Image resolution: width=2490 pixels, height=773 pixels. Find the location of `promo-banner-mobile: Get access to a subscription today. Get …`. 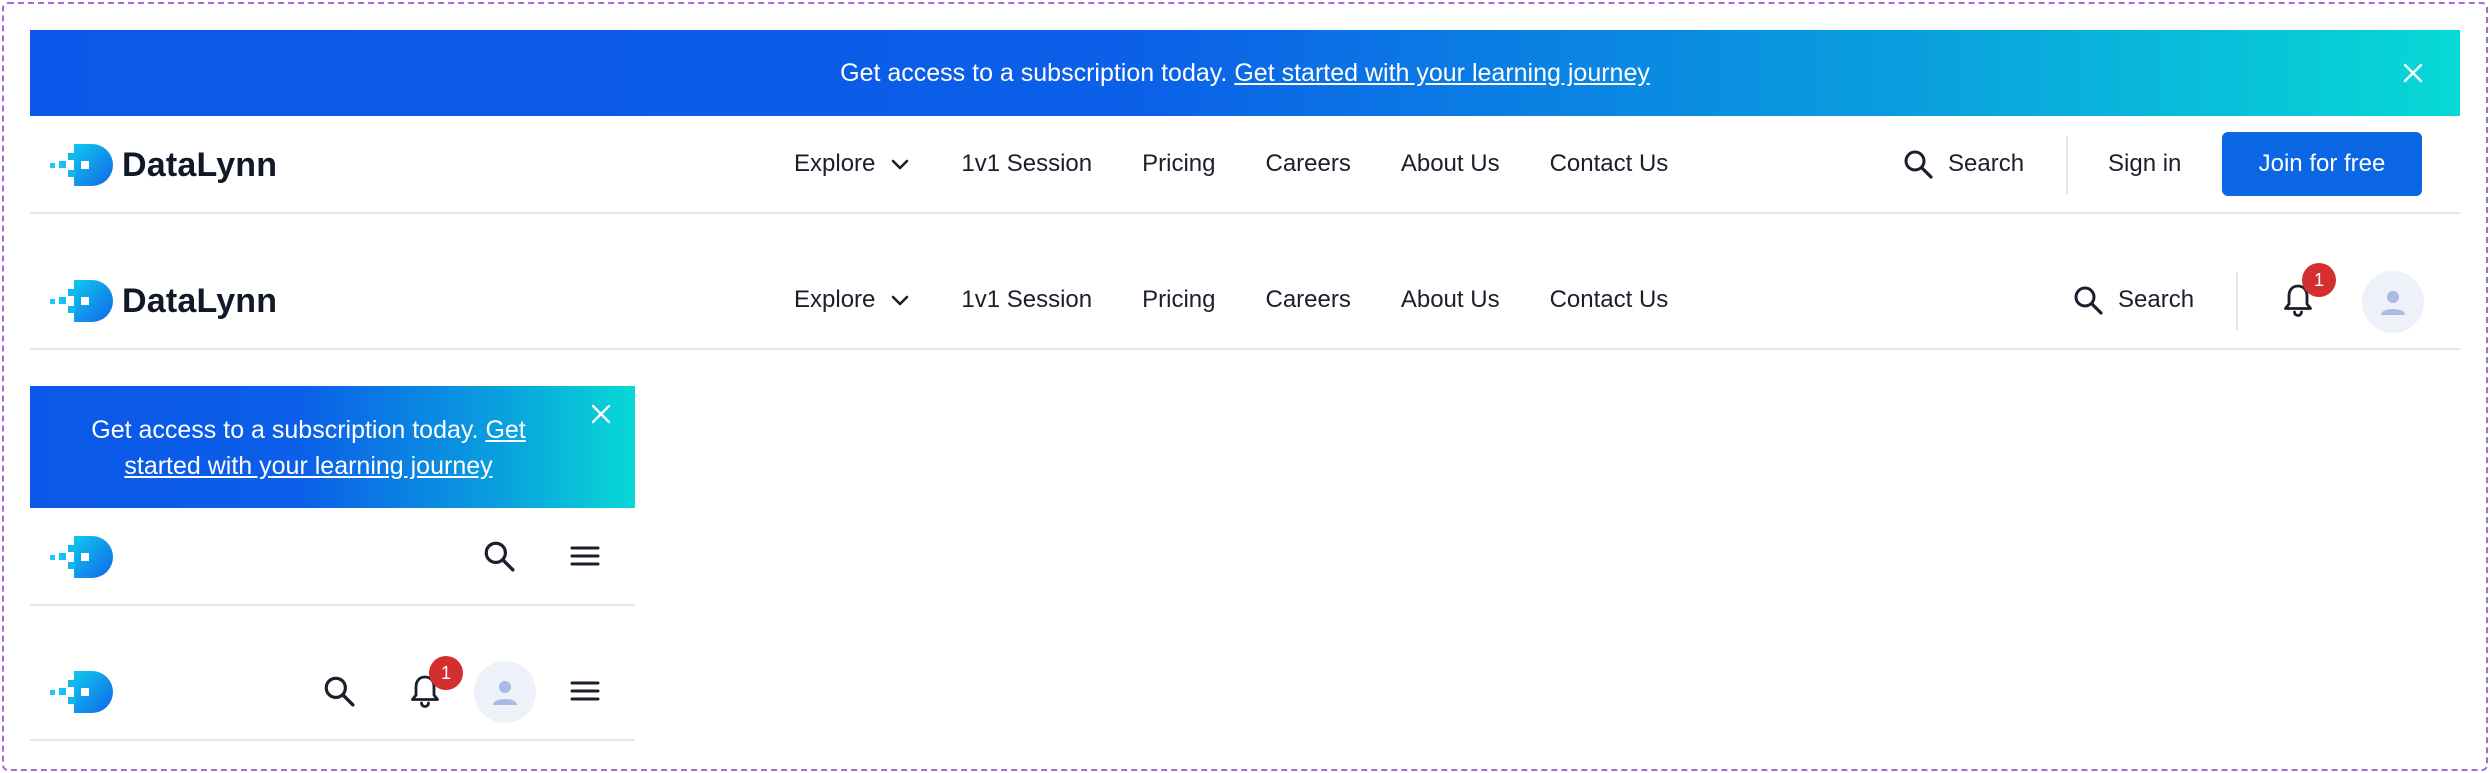

promo-banner-mobile: Get access to a subscription today. Get … is located at coordinates (332, 447).